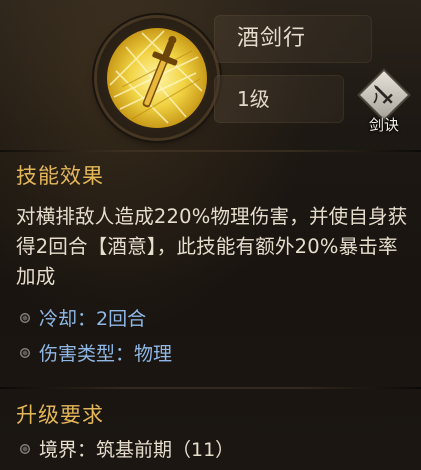 The height and width of the screenshot is (470, 421). Describe the element at coordinates (253, 99) in the screenshot. I see `skill-level: 1级` at that location.